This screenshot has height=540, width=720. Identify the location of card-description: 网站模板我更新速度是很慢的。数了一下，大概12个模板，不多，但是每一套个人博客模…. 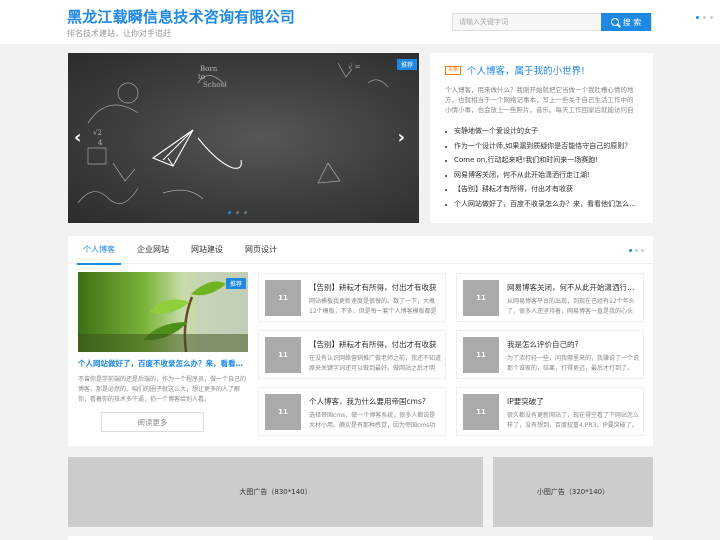
(373, 306).